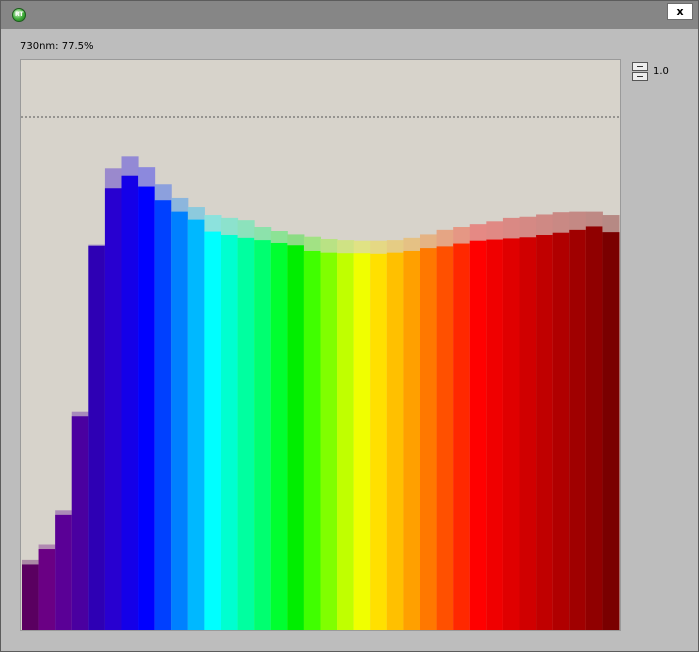  Describe the element at coordinates (680, 11) in the screenshot. I see `close-button: x` at that location.